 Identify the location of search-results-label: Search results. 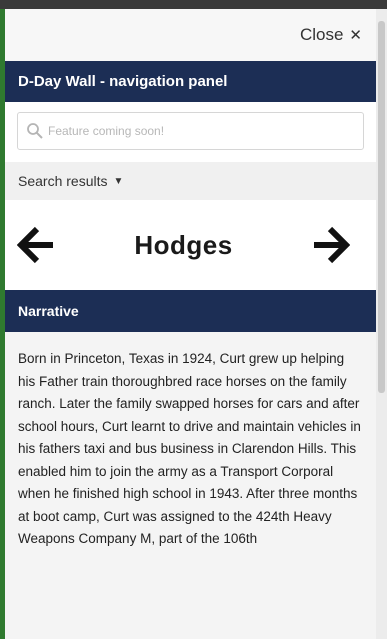
(63, 181).